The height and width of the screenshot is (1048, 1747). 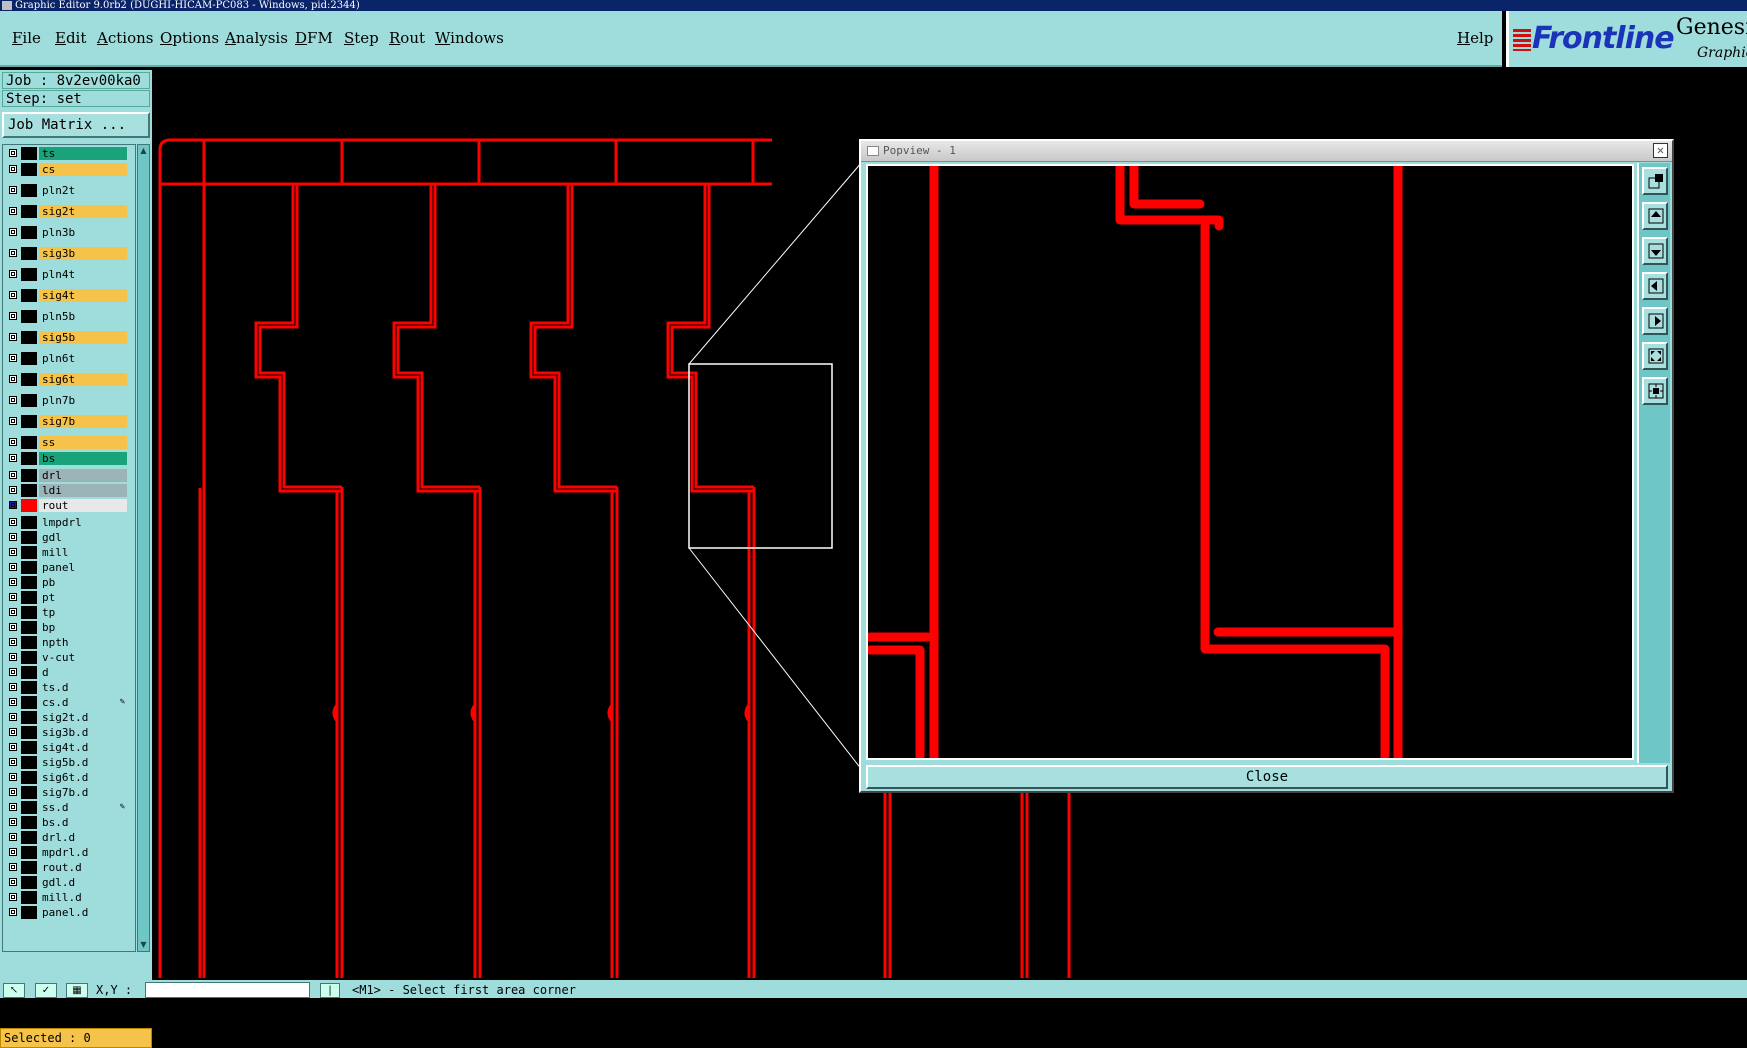 What do you see at coordinates (67, 458) in the screenshot?
I see `layer-row-bs: bs` at bounding box center [67, 458].